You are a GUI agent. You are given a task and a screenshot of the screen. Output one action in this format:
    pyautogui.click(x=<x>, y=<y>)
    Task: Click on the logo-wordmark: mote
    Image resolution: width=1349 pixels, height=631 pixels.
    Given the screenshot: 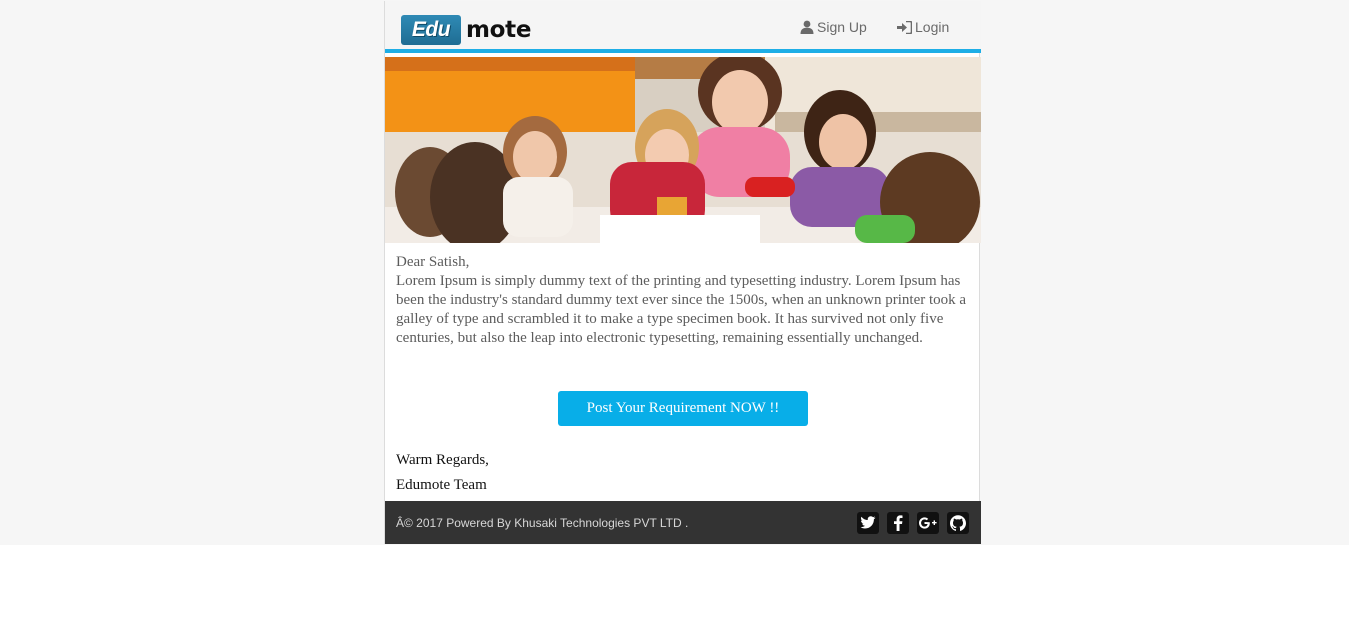 What is the action you would take?
    pyautogui.click(x=499, y=30)
    